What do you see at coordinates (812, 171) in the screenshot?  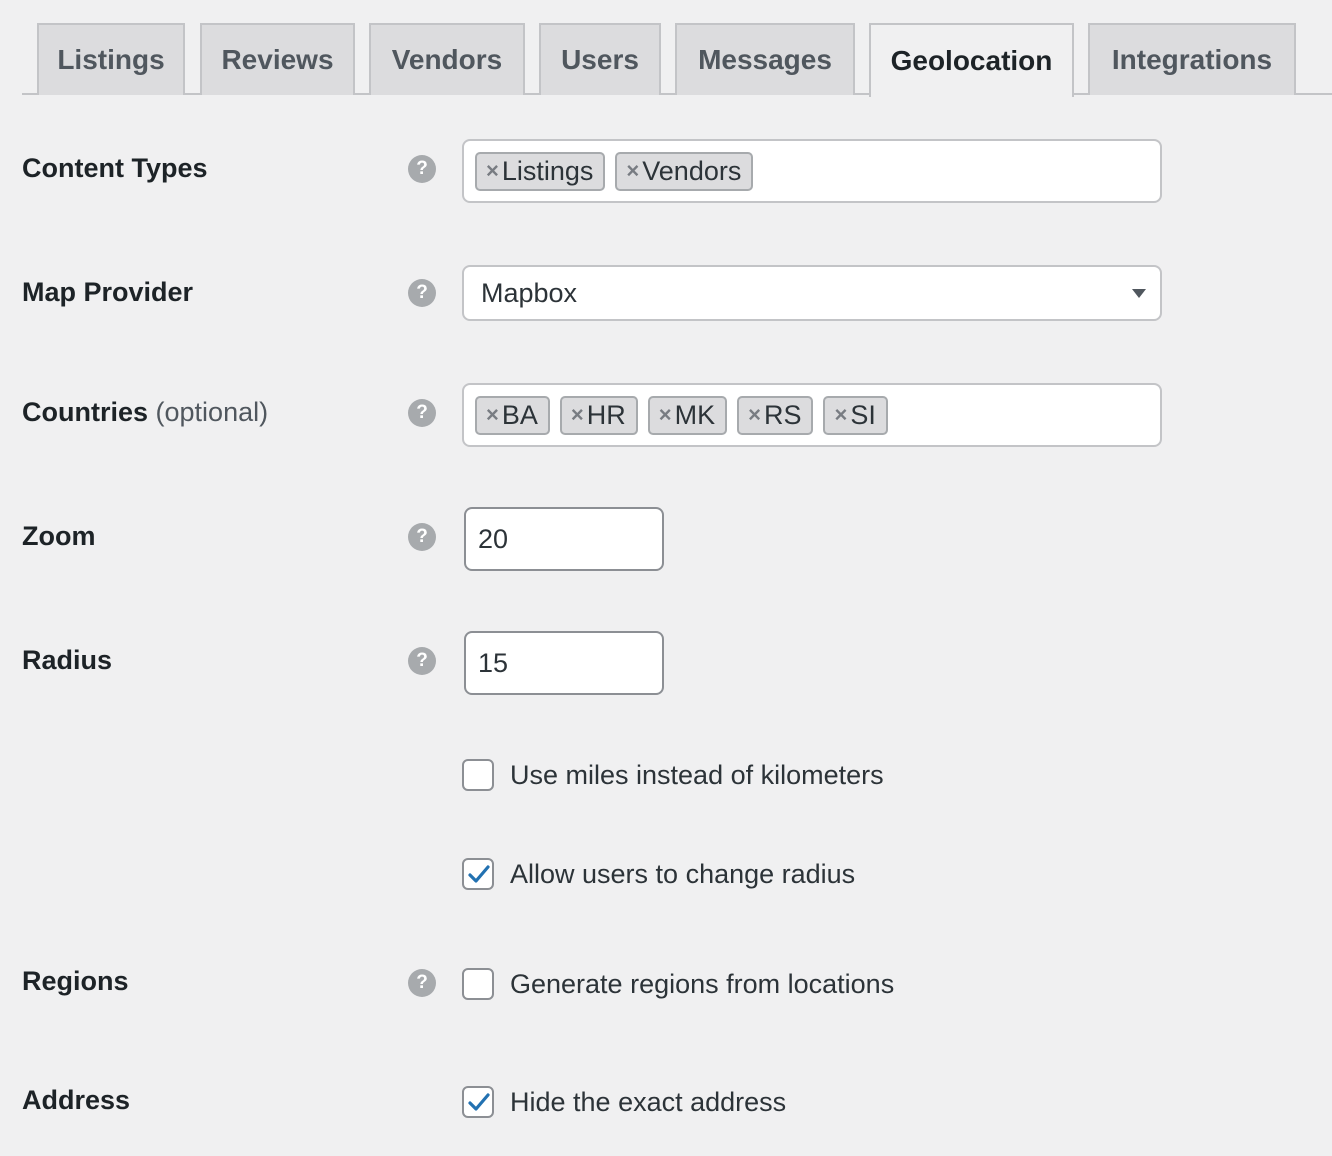 I see `content-types-select: × Listings × Vendors` at bounding box center [812, 171].